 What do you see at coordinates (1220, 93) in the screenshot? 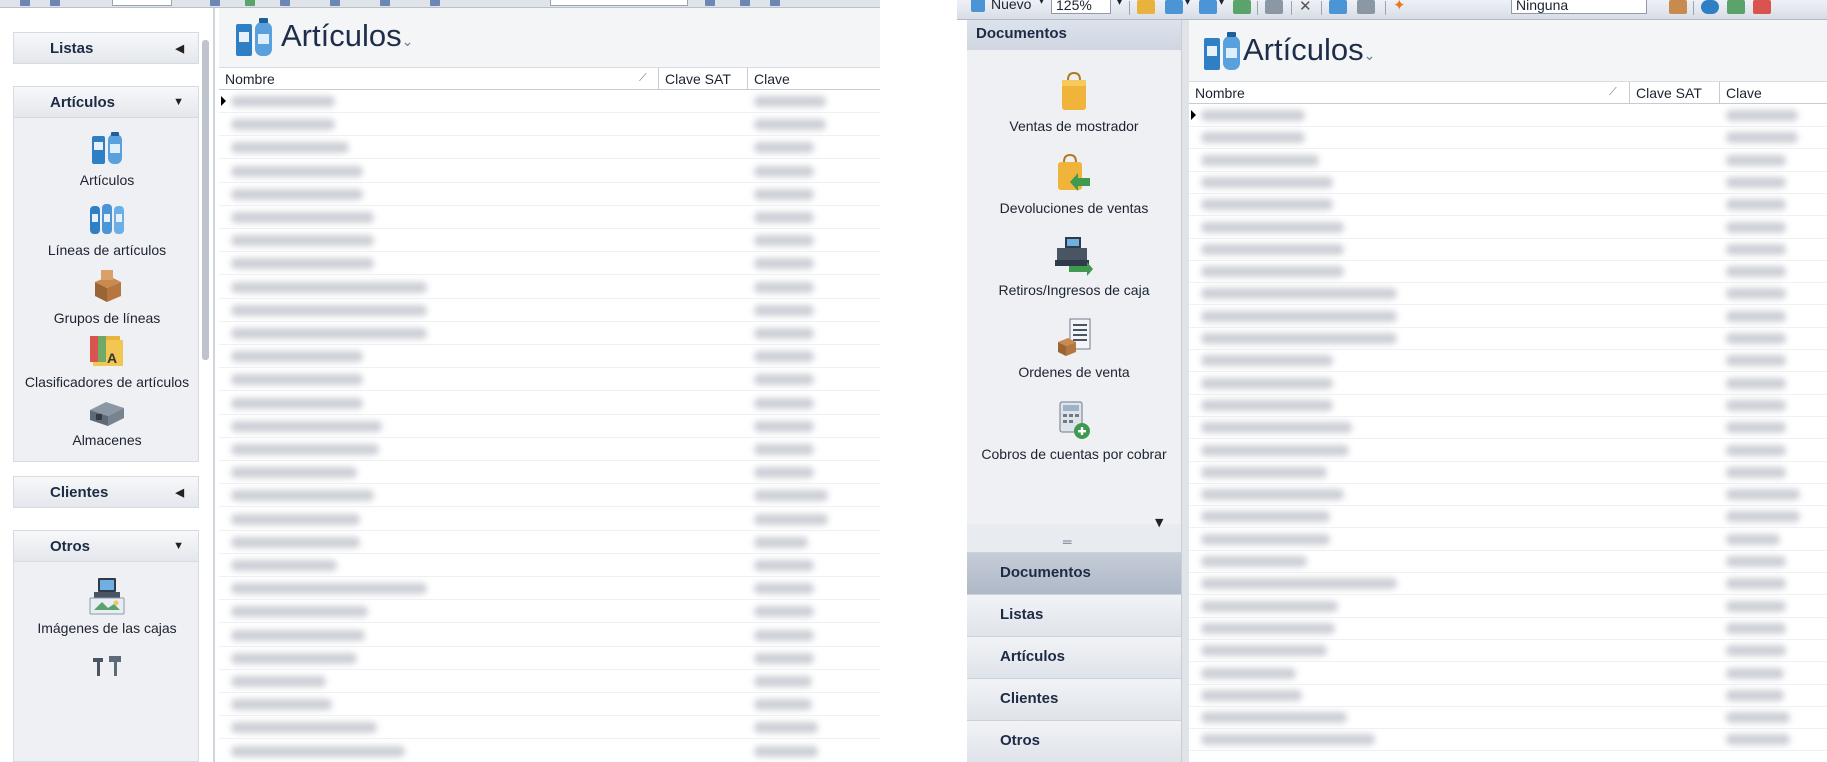
I see `column-header-nombre: Nombre` at bounding box center [1220, 93].